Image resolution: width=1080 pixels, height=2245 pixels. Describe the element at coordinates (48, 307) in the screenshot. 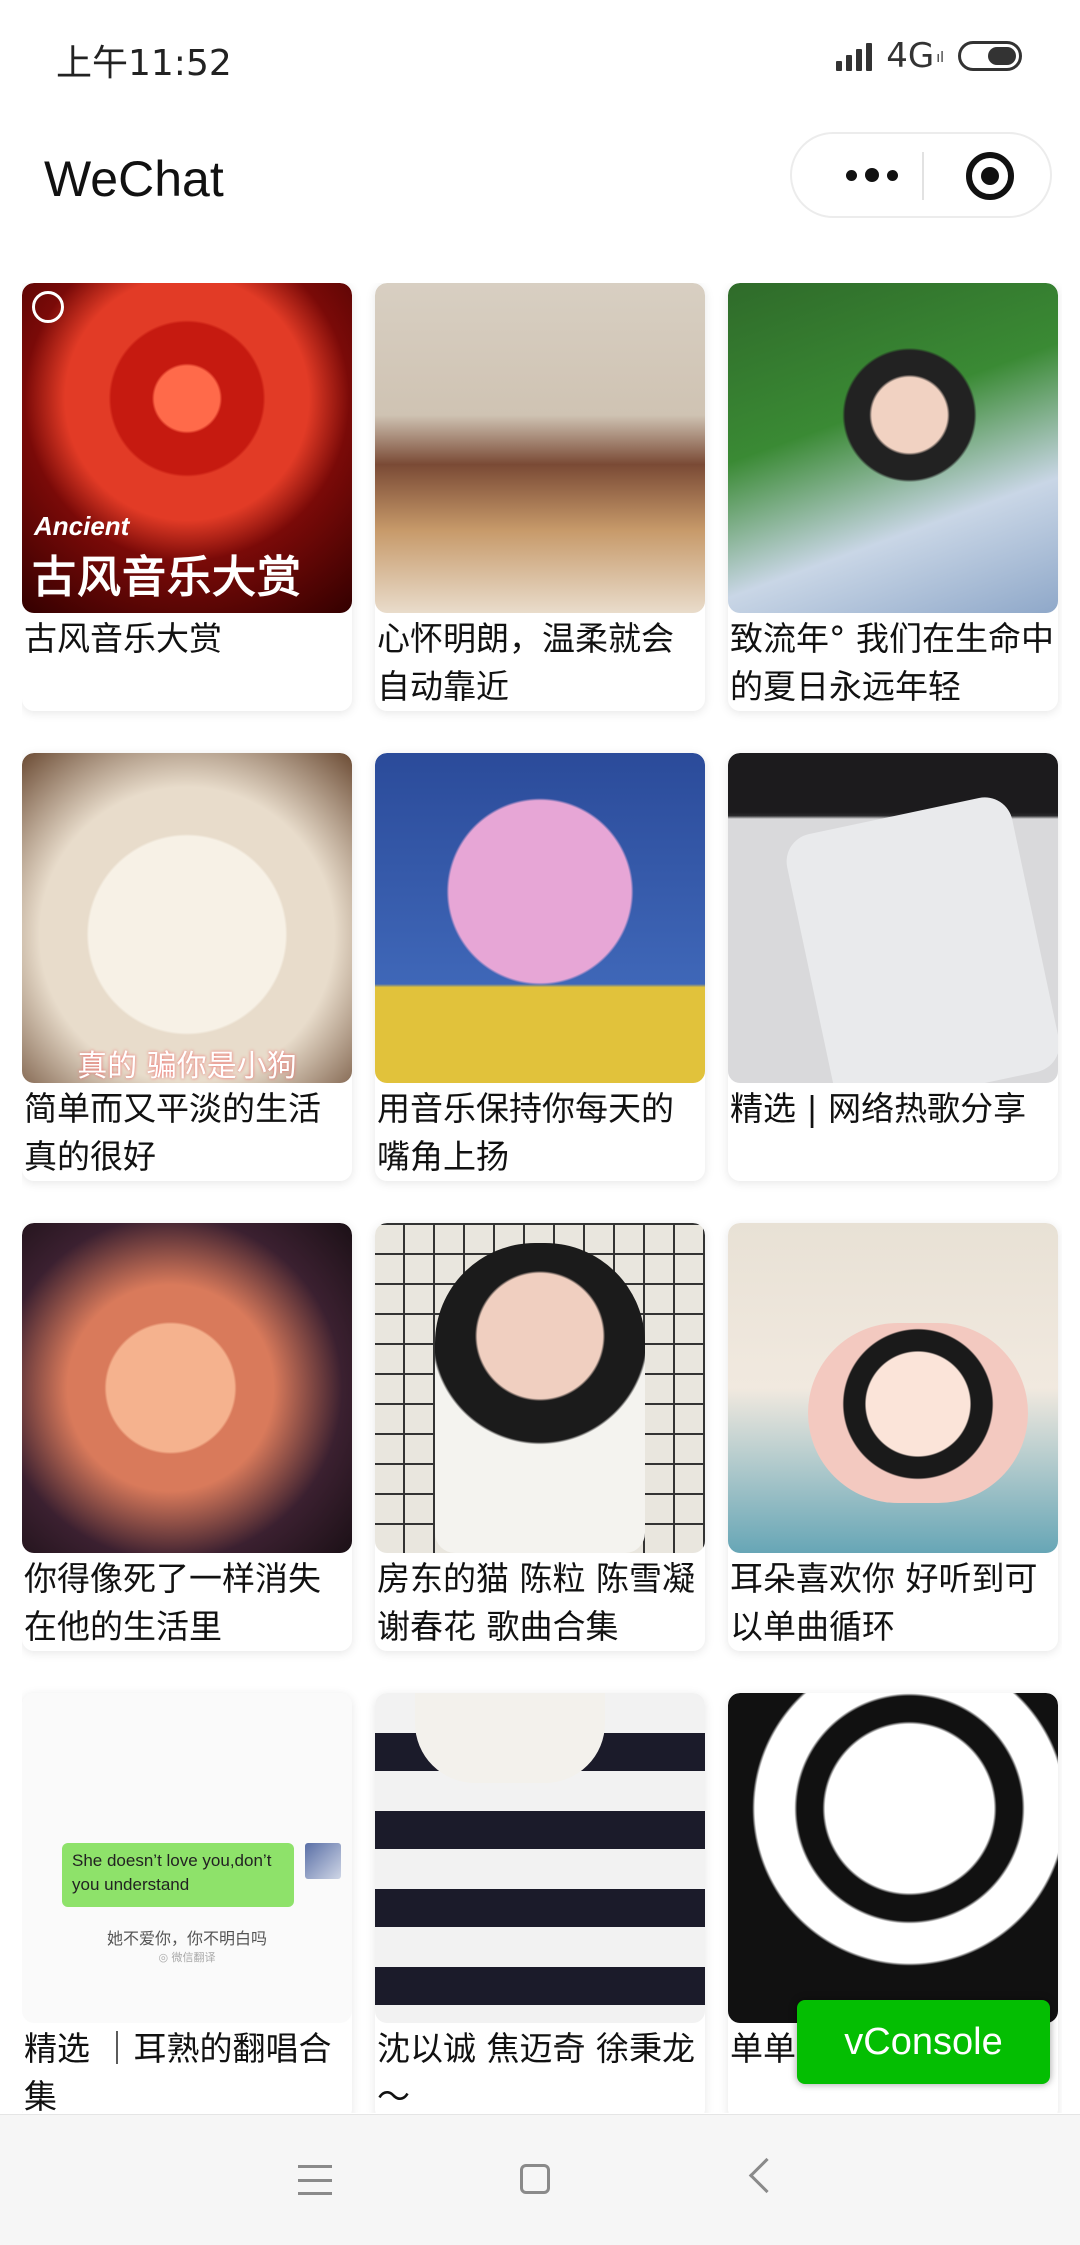

I see `netease-logo-icon` at that location.